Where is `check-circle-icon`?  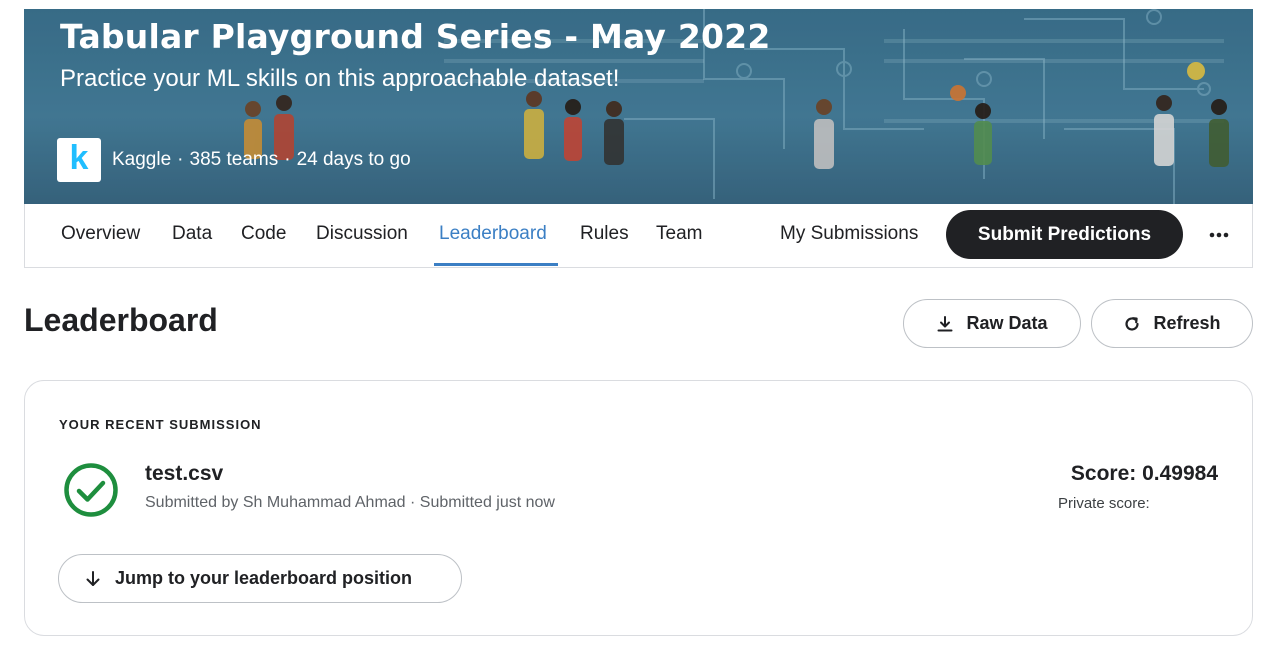
check-circle-icon is located at coordinates (91, 490).